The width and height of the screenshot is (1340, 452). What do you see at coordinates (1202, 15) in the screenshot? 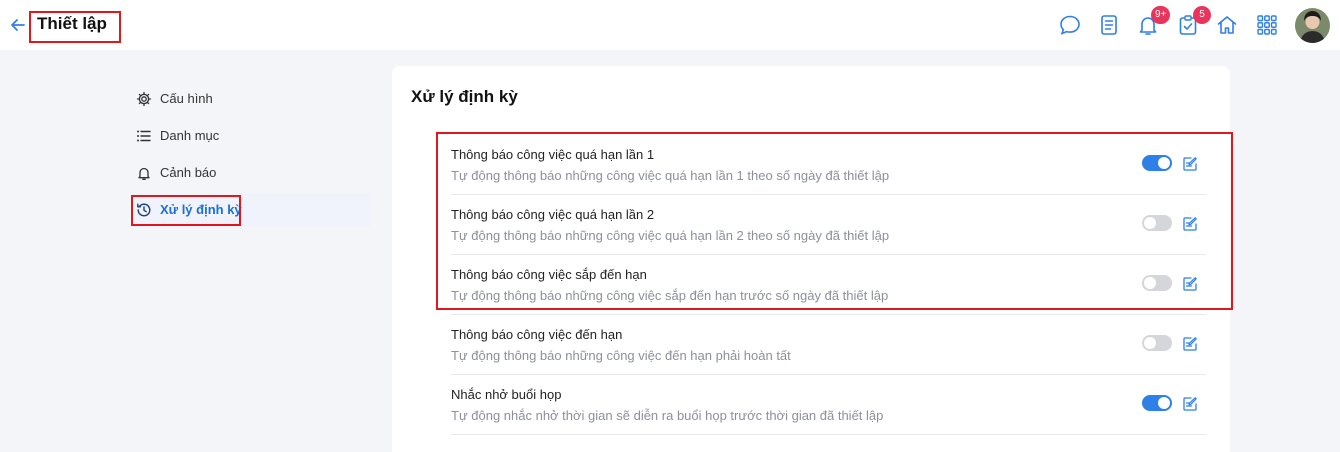
I see `tasks-badge: 5` at bounding box center [1202, 15].